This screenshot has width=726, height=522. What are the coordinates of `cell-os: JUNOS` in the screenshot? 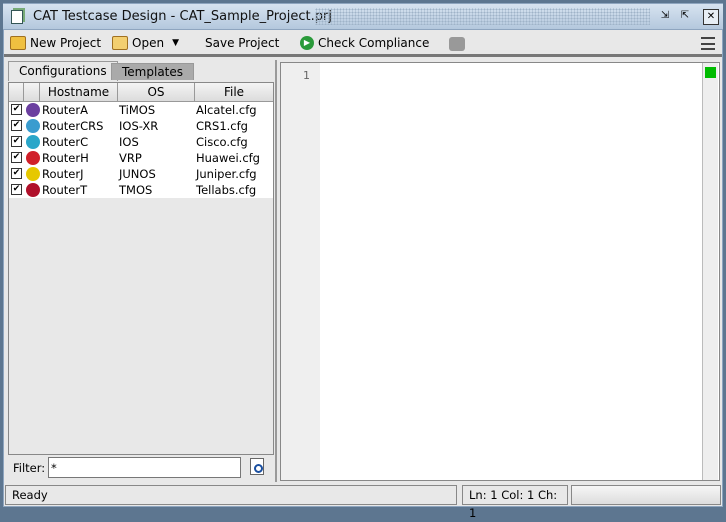 It's located at (137, 174).